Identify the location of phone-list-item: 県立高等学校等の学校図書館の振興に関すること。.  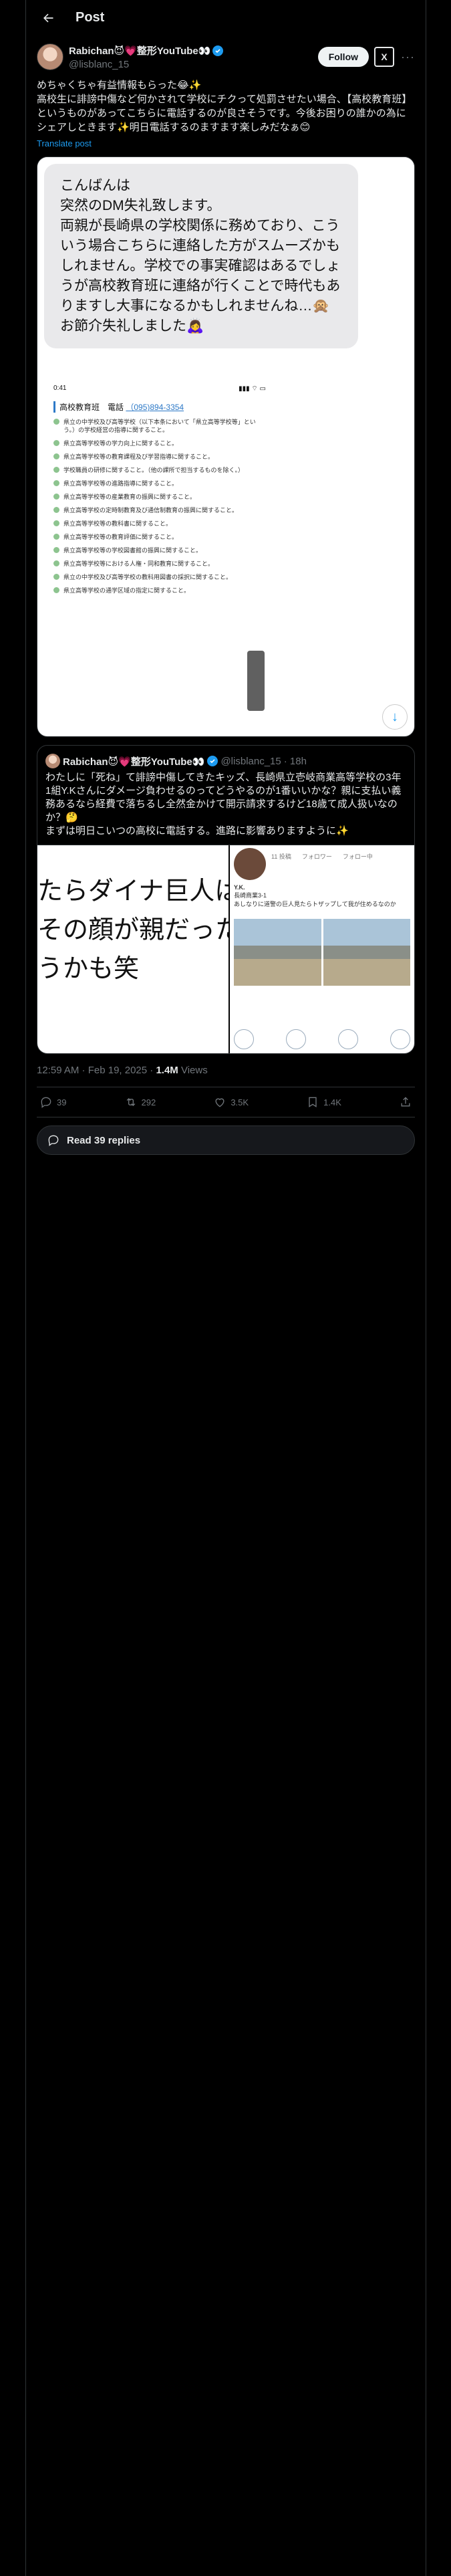
(159, 550).